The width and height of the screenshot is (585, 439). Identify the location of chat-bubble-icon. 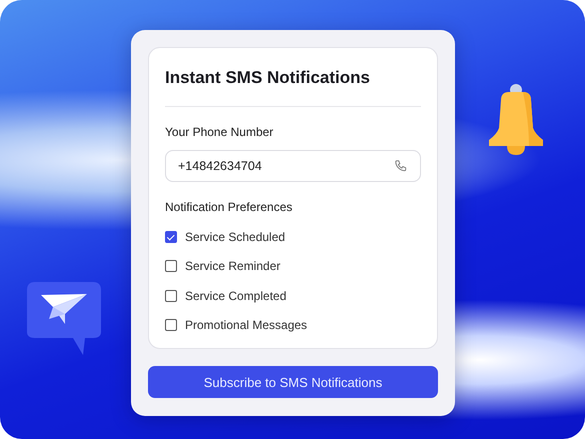
(64, 318).